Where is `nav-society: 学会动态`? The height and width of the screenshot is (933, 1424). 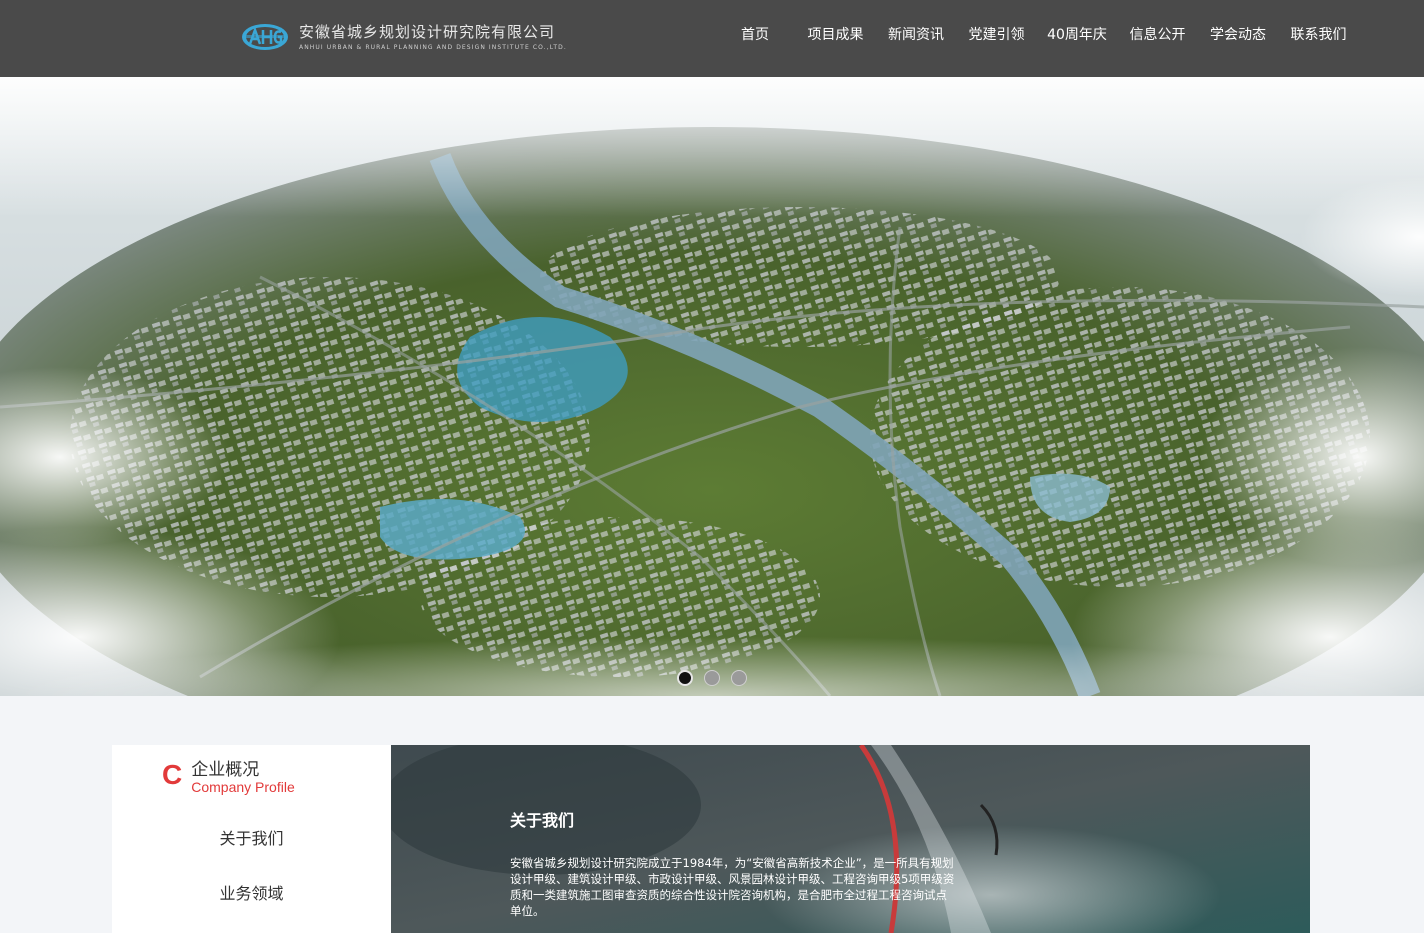 nav-society: 学会动态 is located at coordinates (1238, 38).